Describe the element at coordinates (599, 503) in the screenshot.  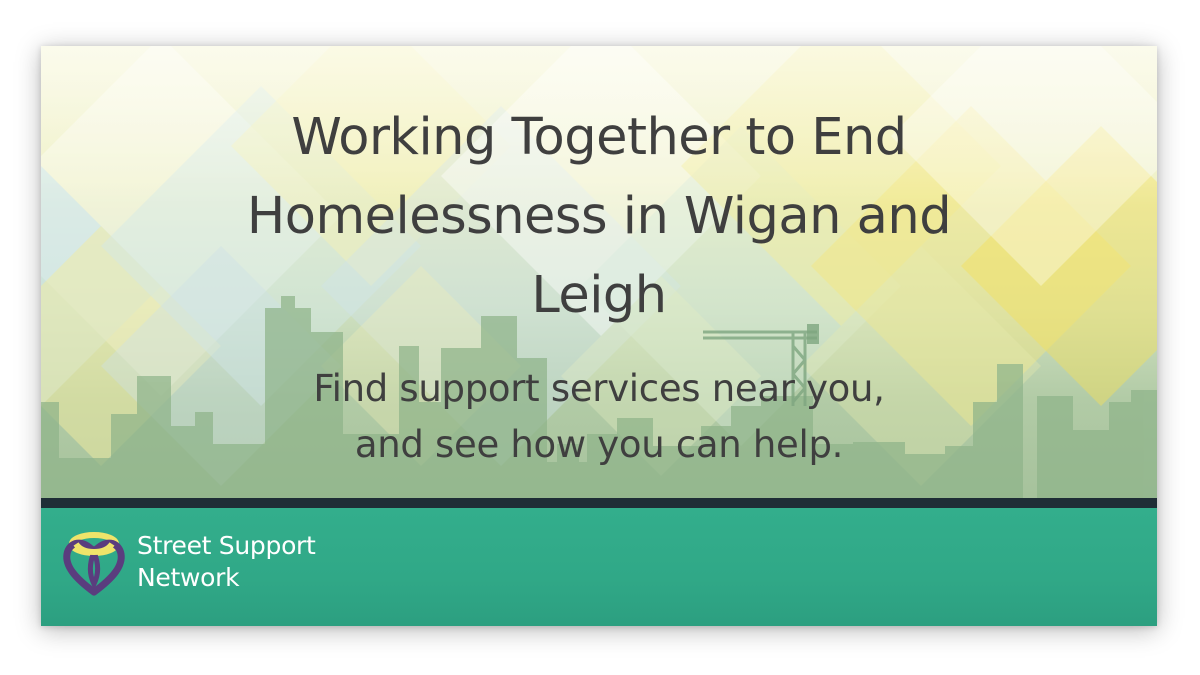
I see `divider-bar` at that location.